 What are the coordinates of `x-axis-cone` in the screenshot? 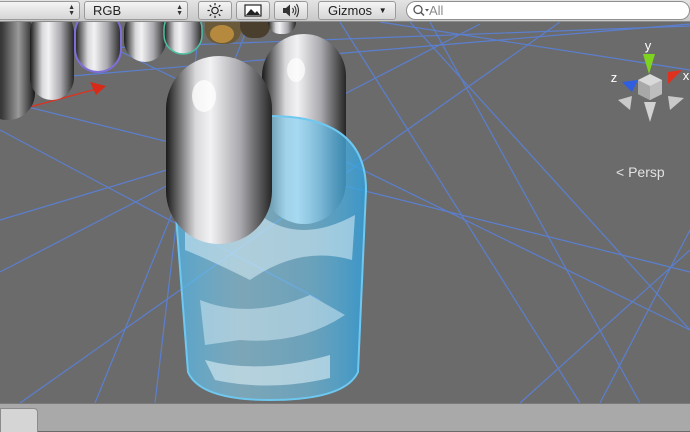 It's located at (98, 88).